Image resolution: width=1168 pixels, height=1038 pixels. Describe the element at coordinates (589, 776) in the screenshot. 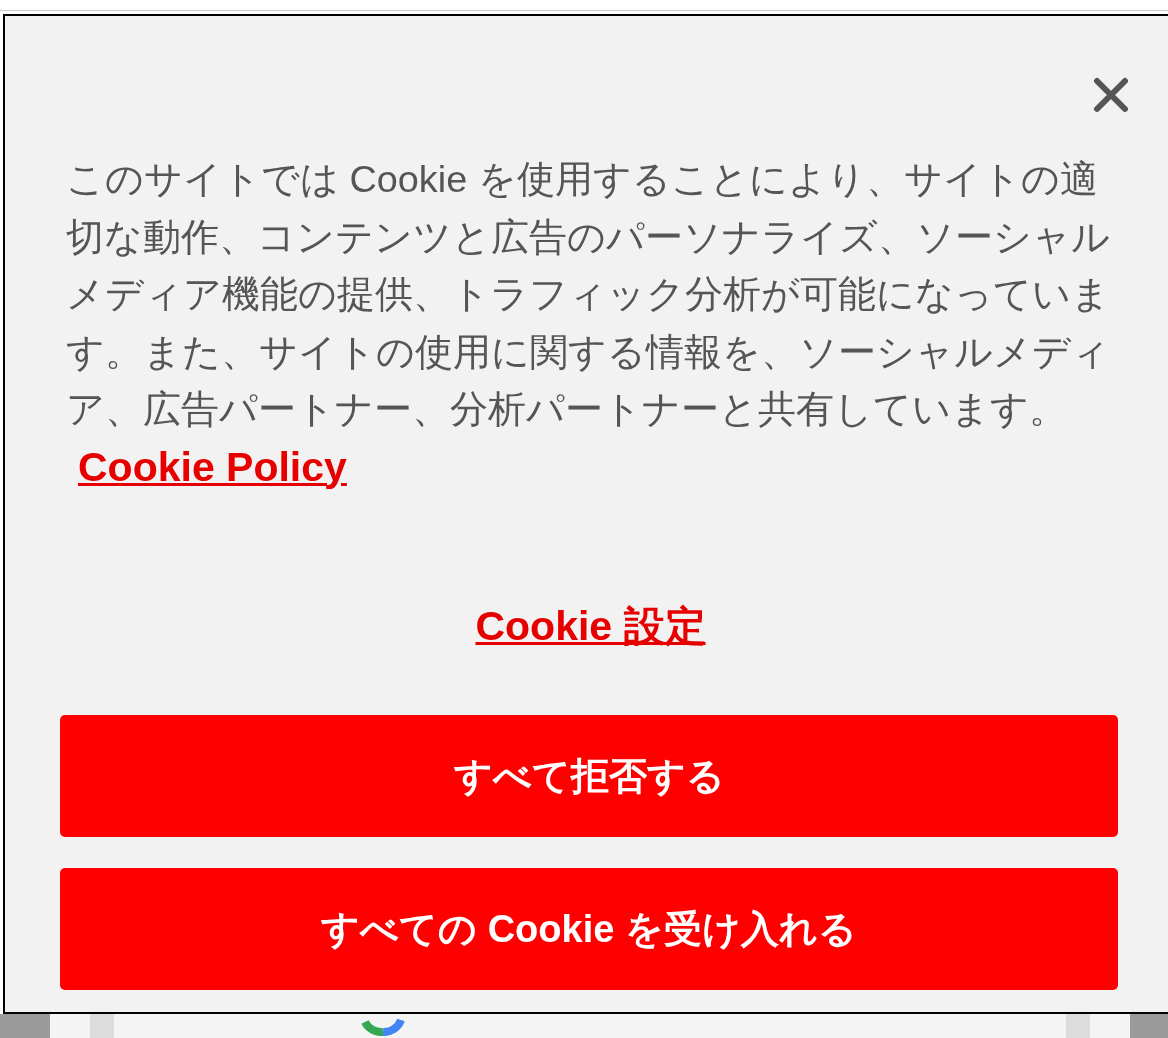

I see `reject-all-button: すべて拒否する` at that location.